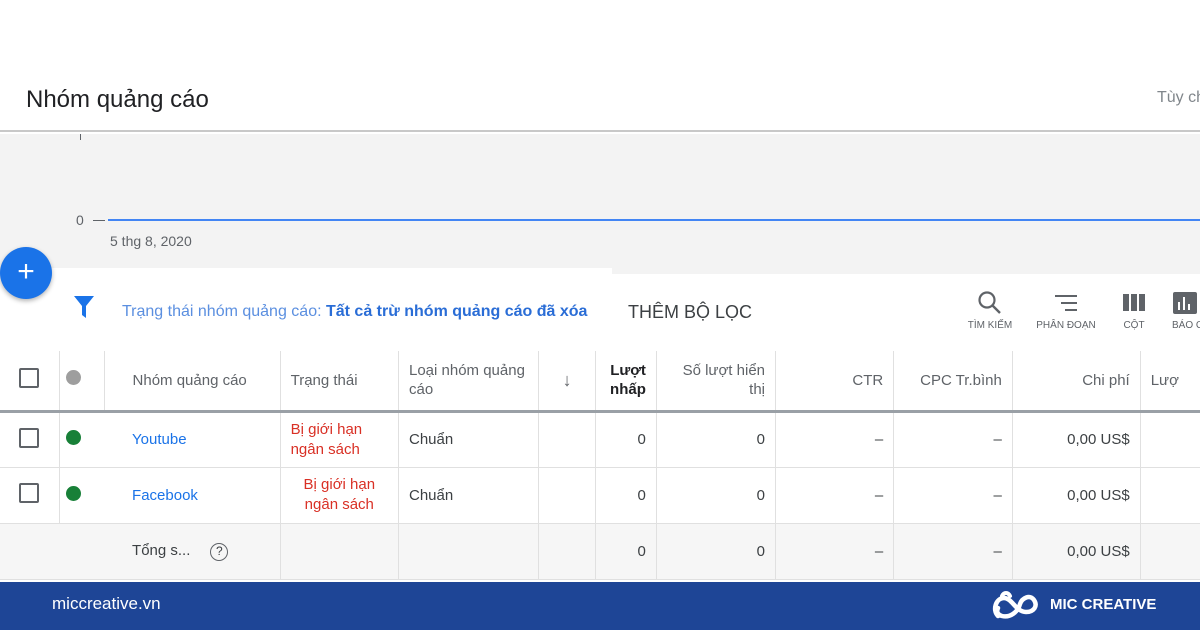 Image resolution: width=1200 pixels, height=630 pixels. What do you see at coordinates (1076, 551) in the screenshot?
I see `total-cost: 0,00 US$` at bounding box center [1076, 551].